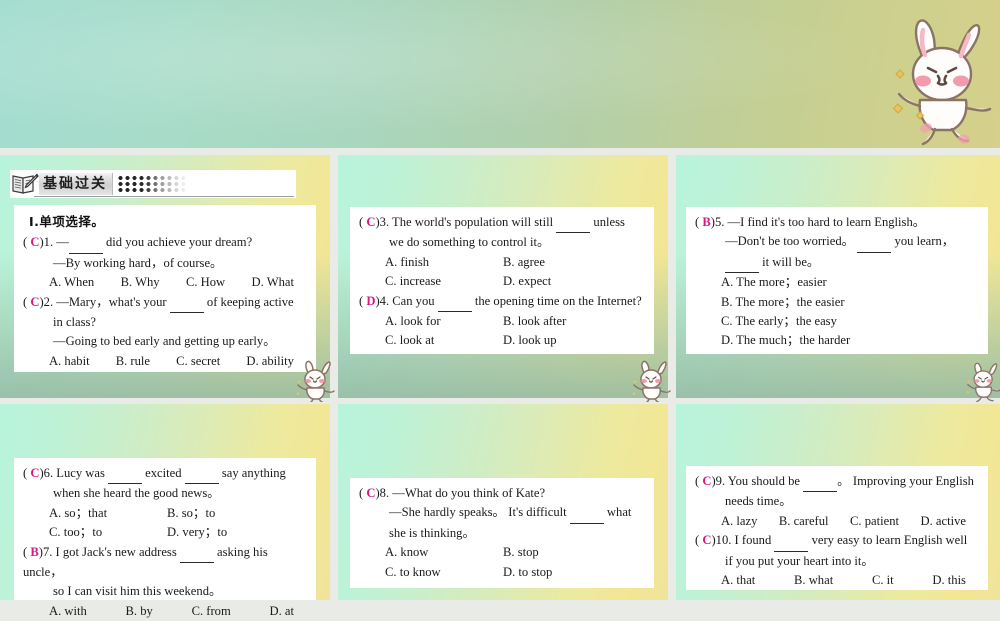 This screenshot has height=621, width=1000. Describe the element at coordinates (837, 580) in the screenshot. I see `option-row: A. that B. what C. it D. this` at that location.